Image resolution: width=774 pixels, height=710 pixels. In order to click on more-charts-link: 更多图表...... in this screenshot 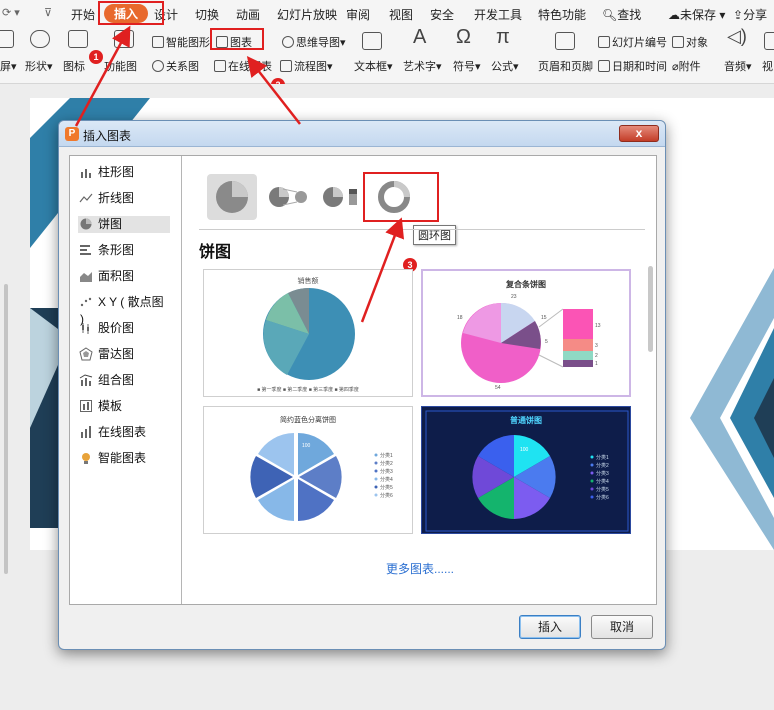, I will do `click(420, 568)`.